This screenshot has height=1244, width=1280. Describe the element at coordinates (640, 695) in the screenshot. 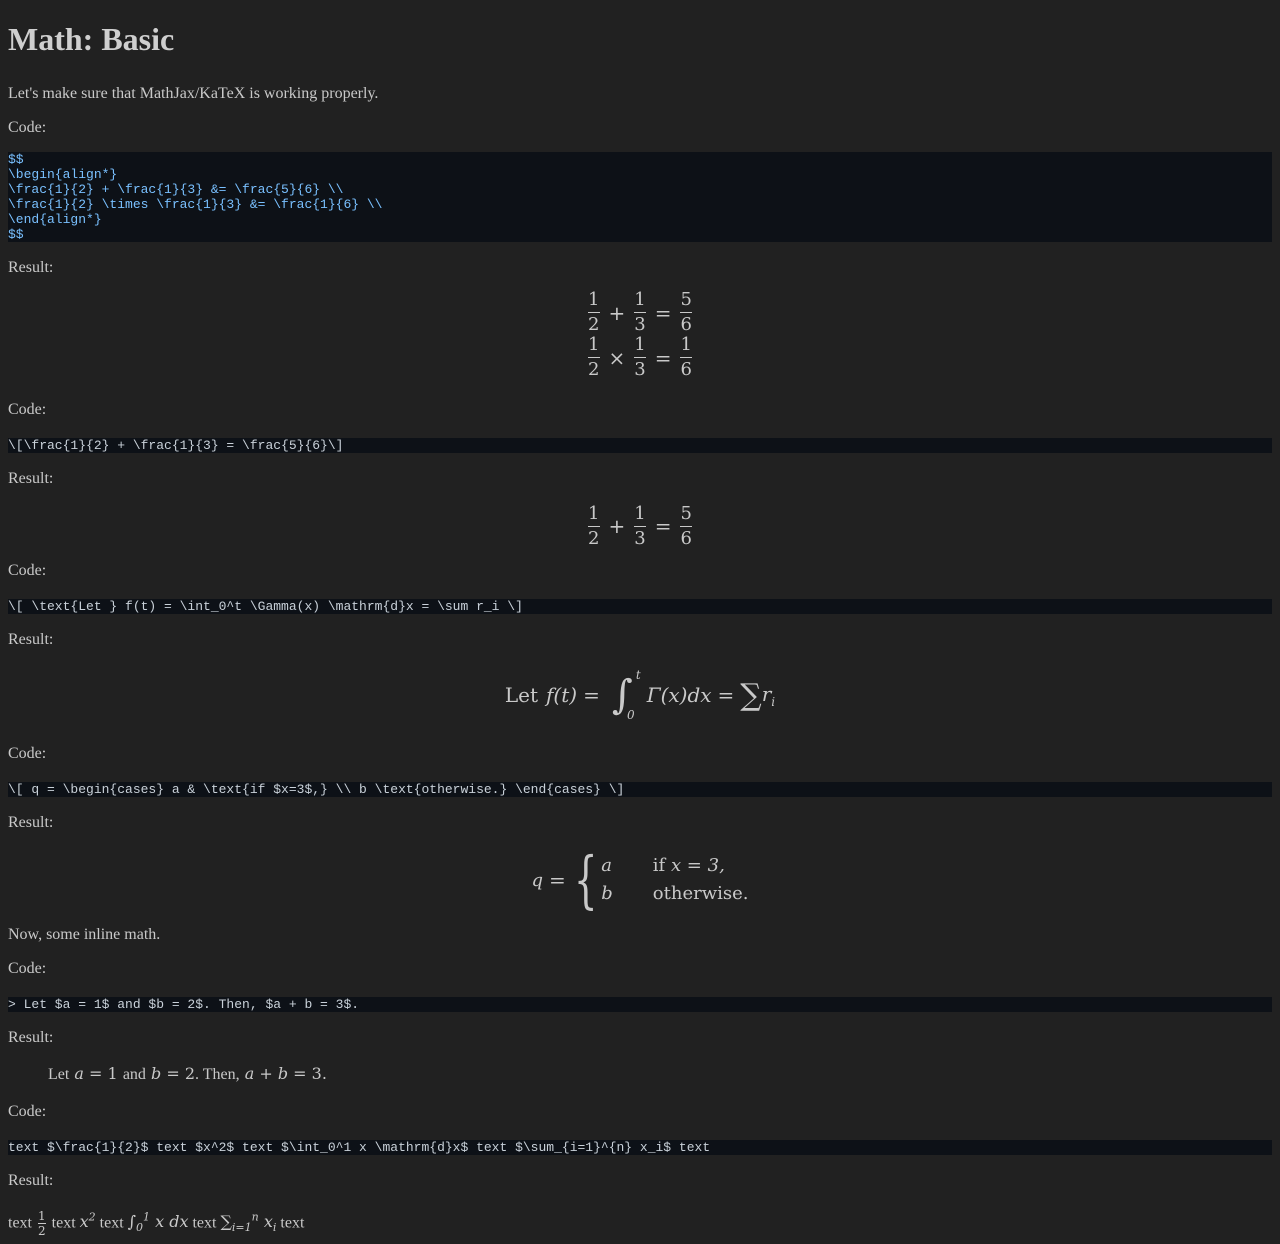

I see `result-integral: Let f(t) = ∫ t 0 Γ(x)dx = ∑ ri` at that location.